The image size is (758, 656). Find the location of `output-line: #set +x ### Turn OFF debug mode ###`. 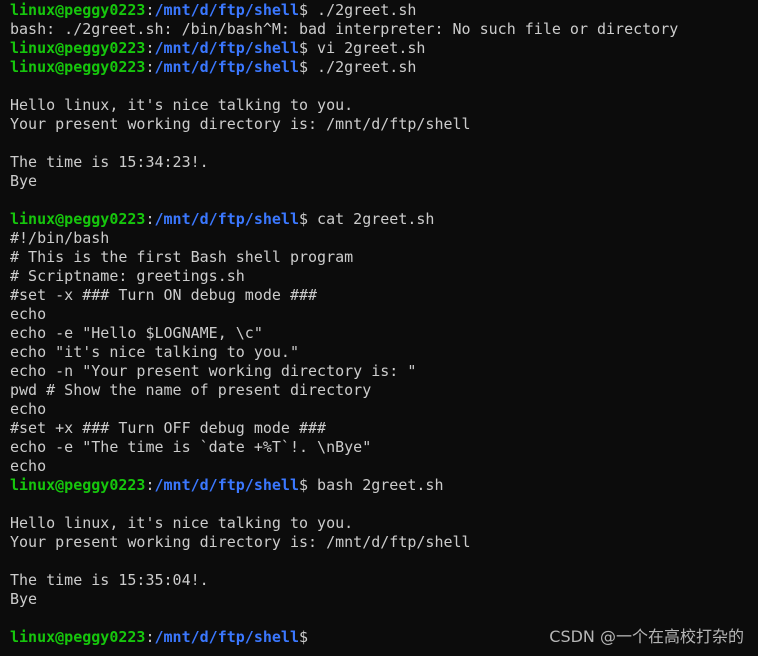

output-line: #set +x ### Turn OFF debug mode ### is located at coordinates (168, 428).